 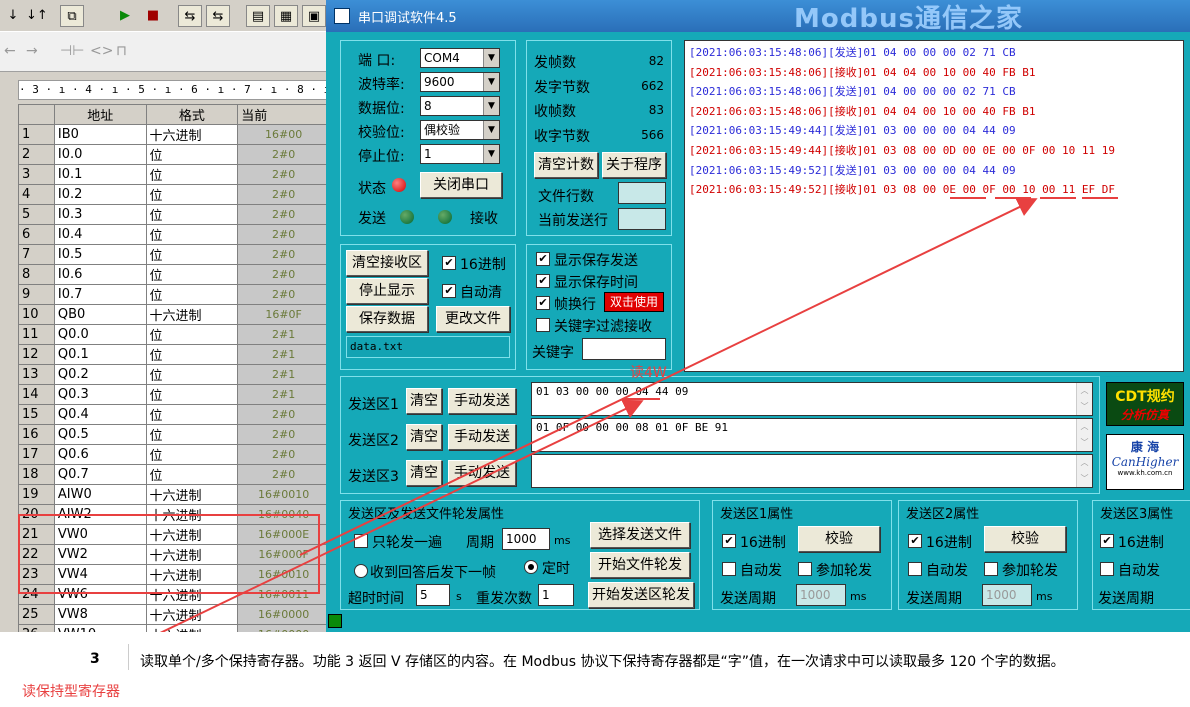 I want to click on area2-verify-button: 校验, so click(x=1025, y=539).